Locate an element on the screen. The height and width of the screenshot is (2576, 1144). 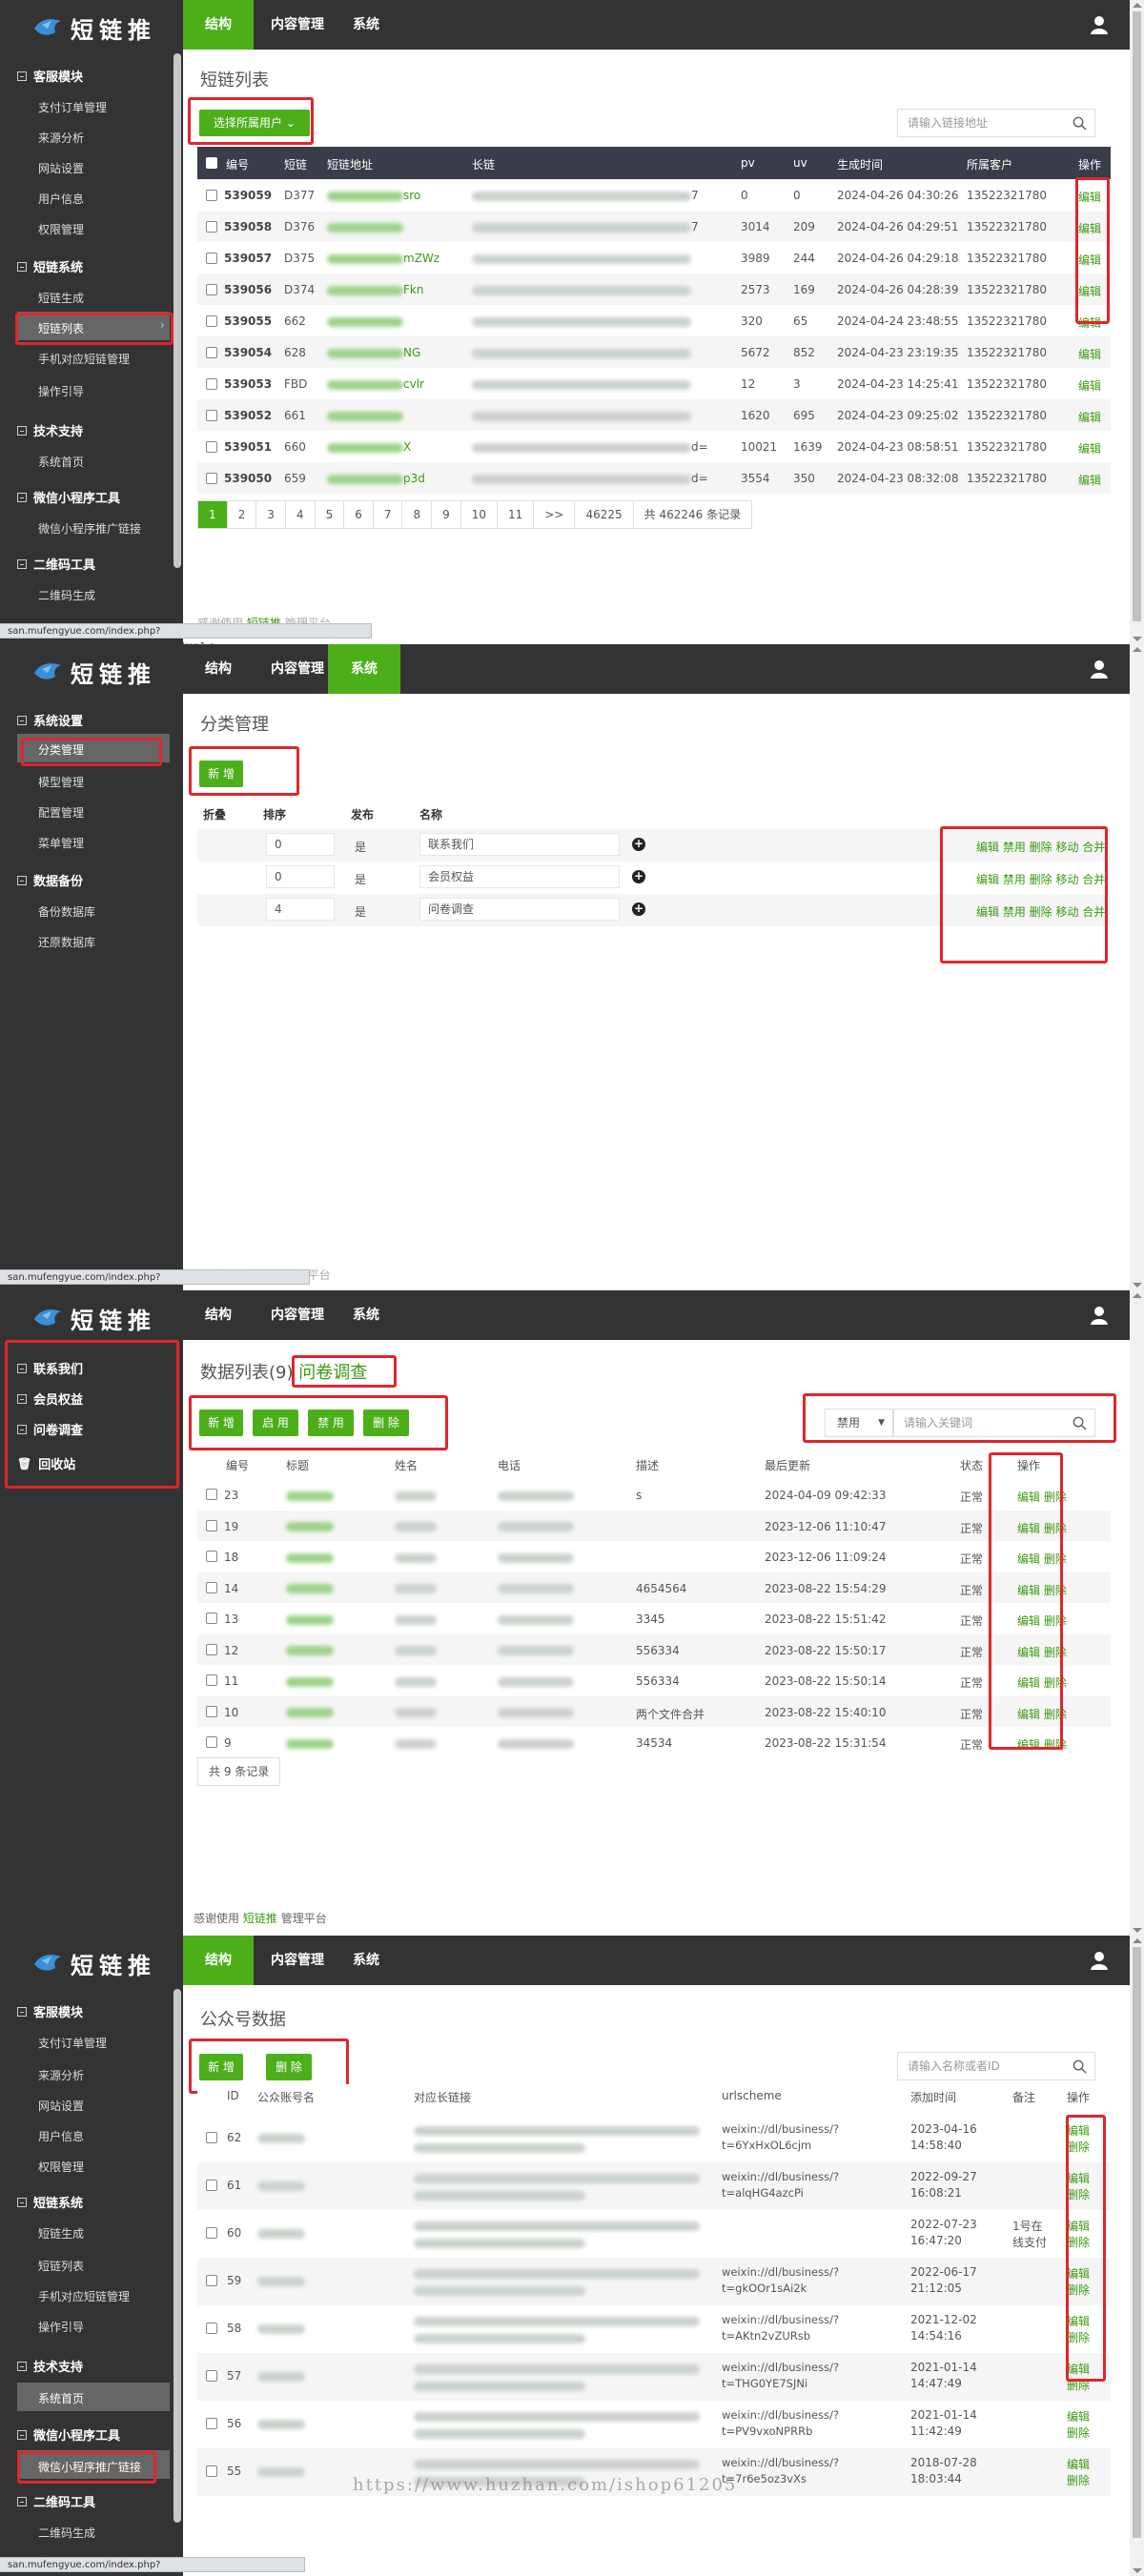
page-link: 2 is located at coordinates (242, 514).